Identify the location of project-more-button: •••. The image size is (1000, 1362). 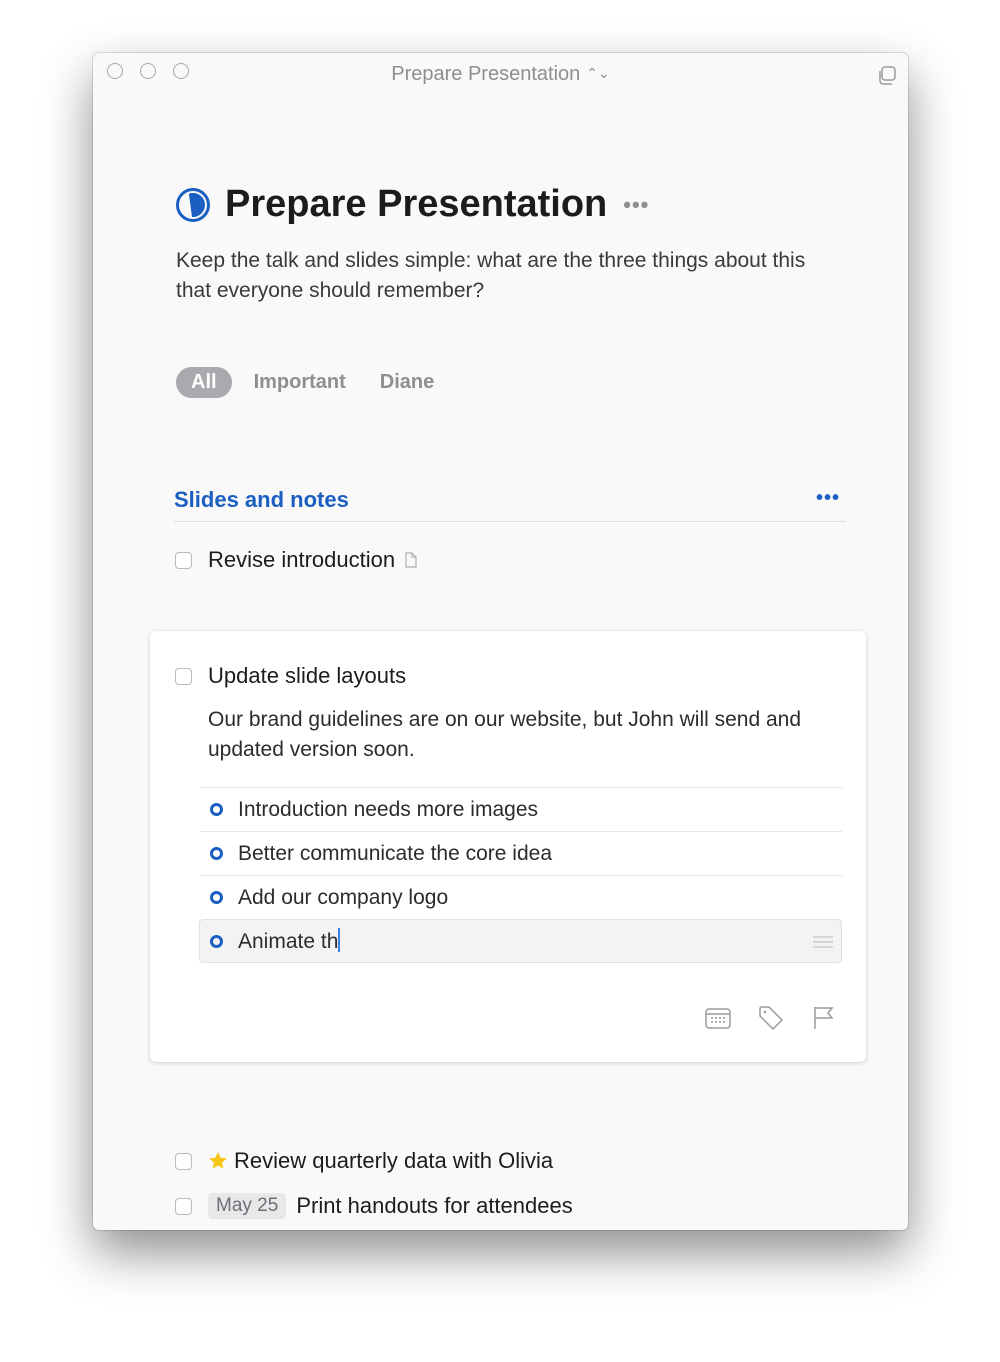
(636, 205).